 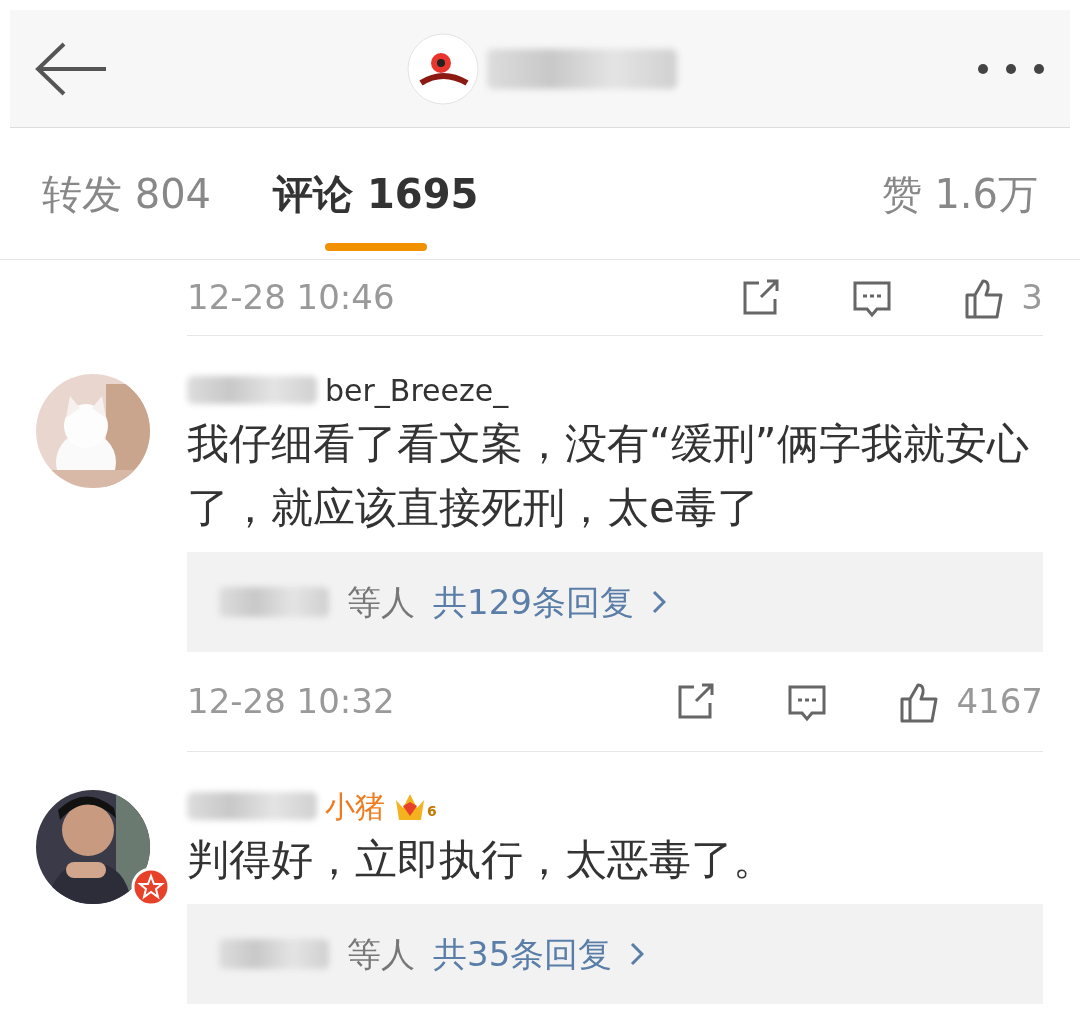 I want to click on reply-count: 共35条回复, so click(x=523, y=954).